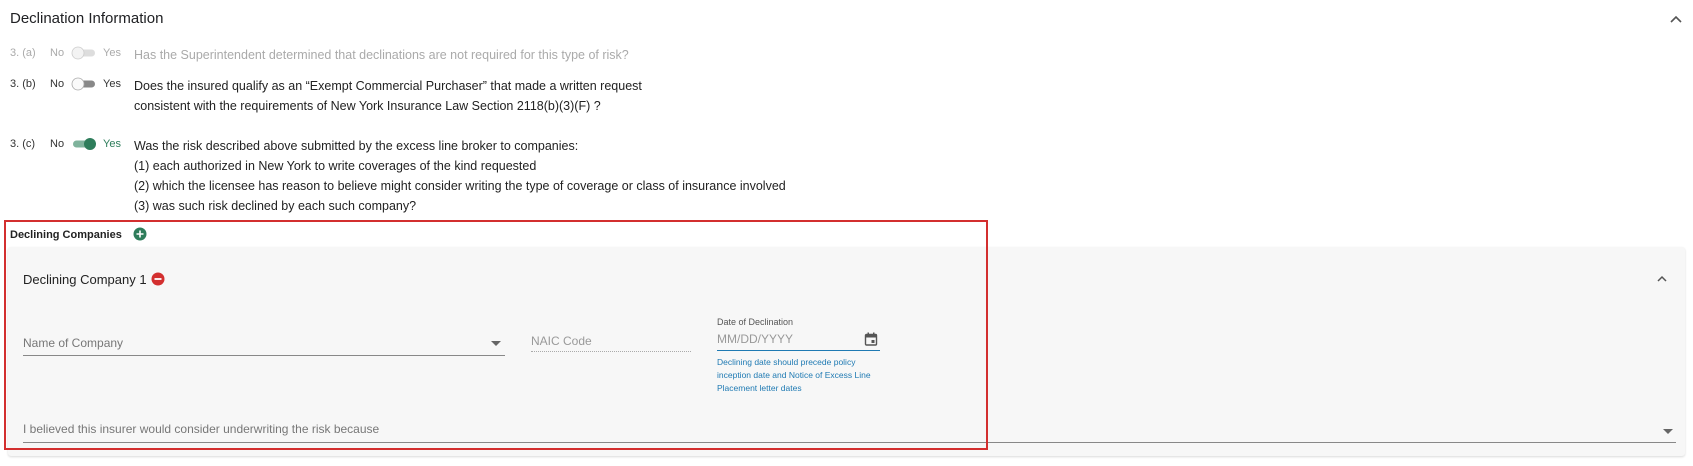 The width and height of the screenshot is (1693, 466). What do you see at coordinates (786, 362) in the screenshot?
I see `helper-line: Declining date should precede policy` at bounding box center [786, 362].